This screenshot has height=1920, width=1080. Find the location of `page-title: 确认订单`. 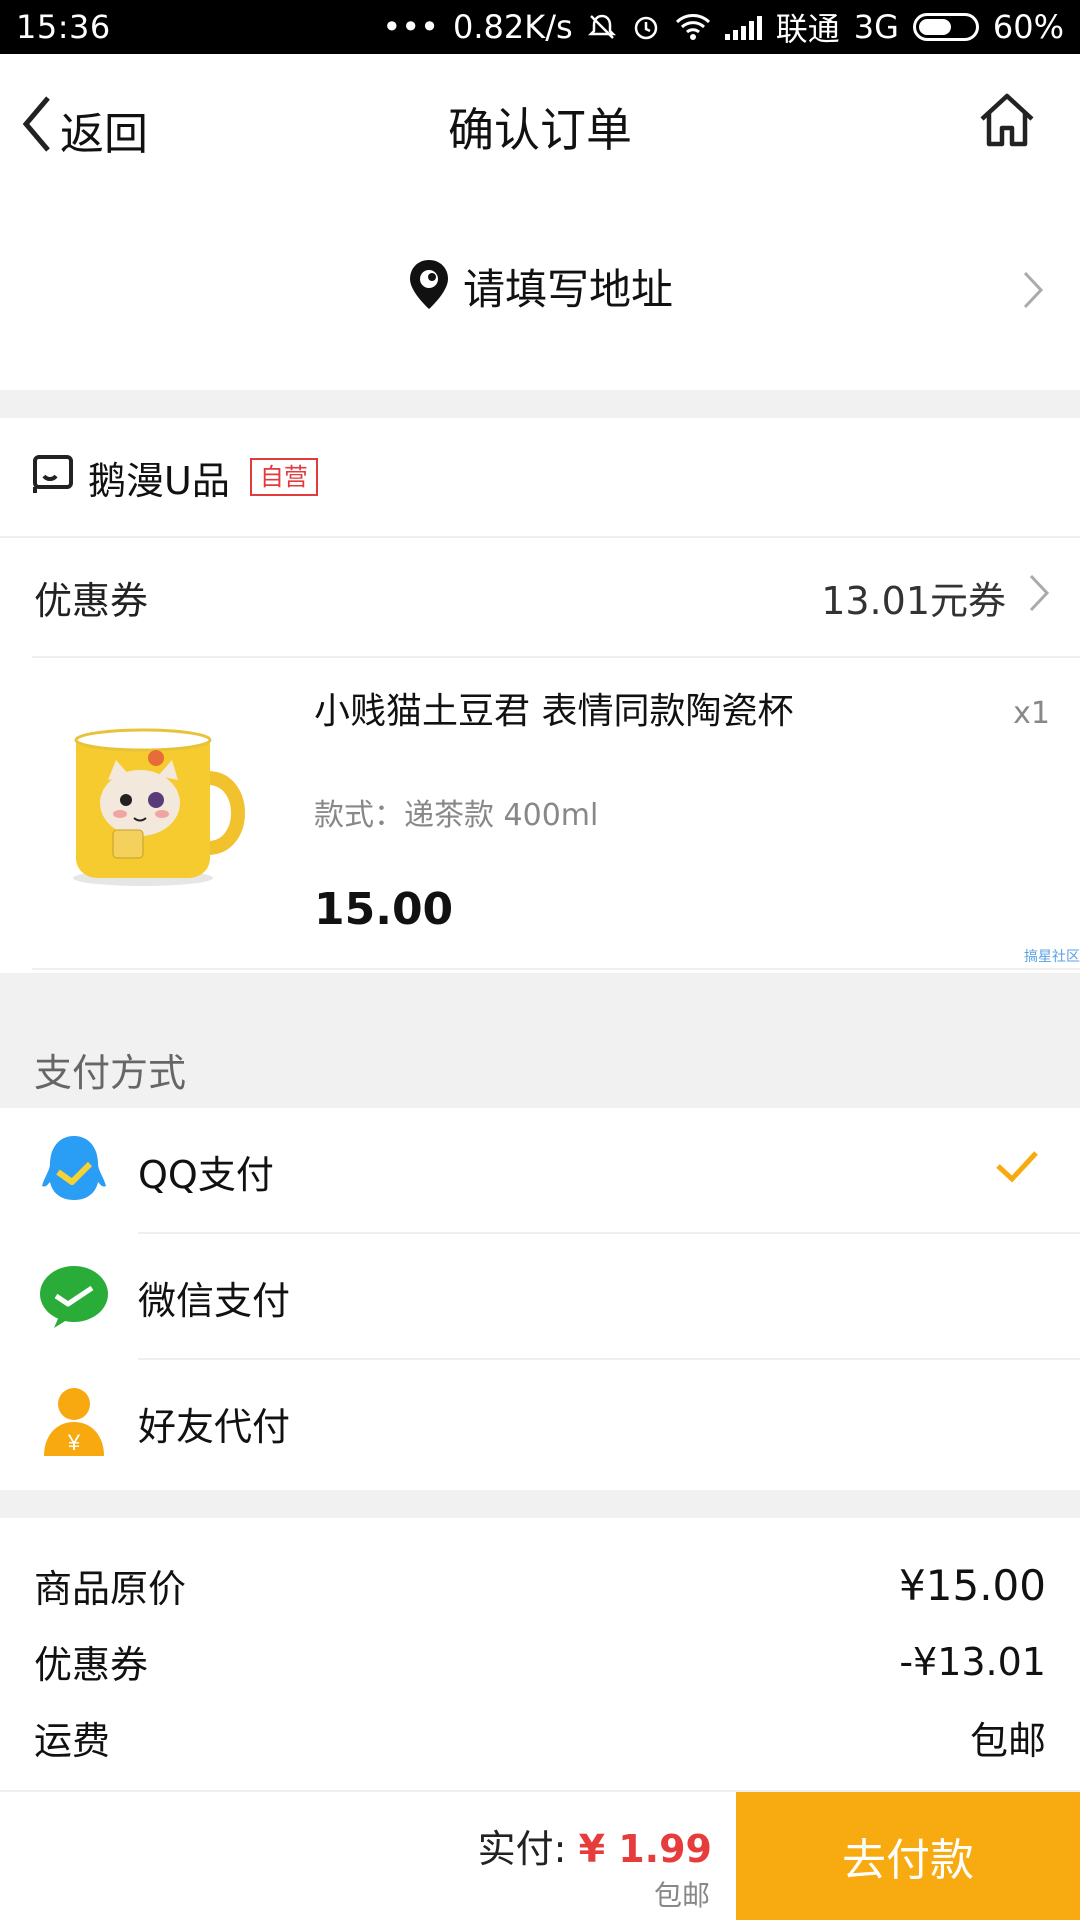

page-title: 确认订单 is located at coordinates (540, 130).